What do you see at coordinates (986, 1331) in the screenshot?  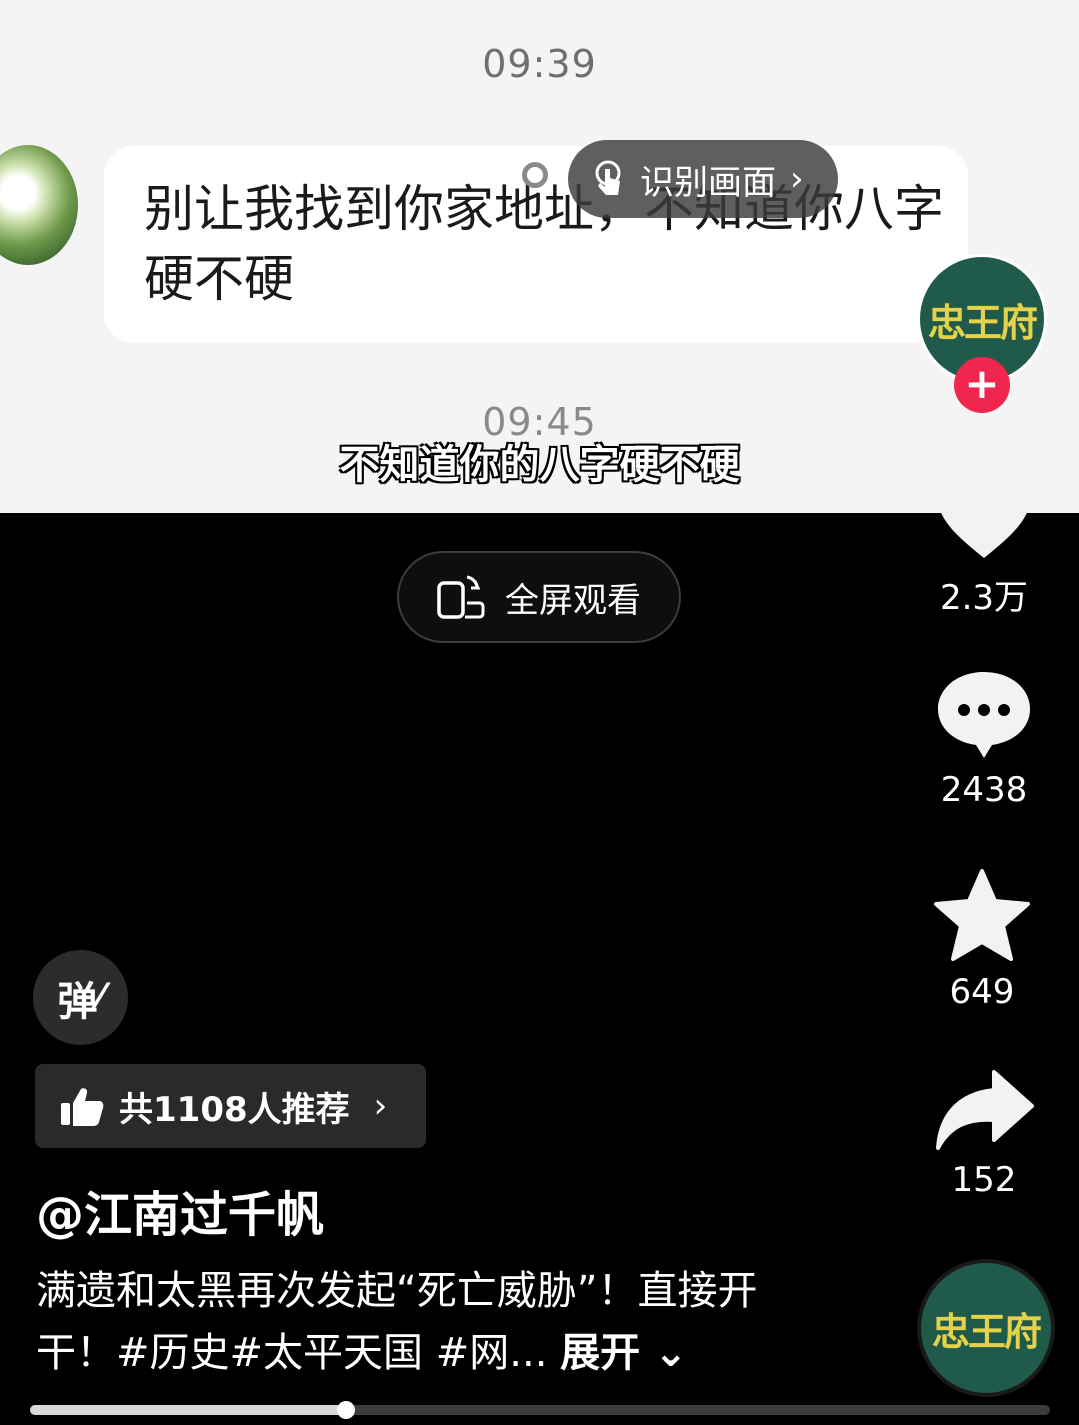 I see `music-disc-logo: 忠王府` at bounding box center [986, 1331].